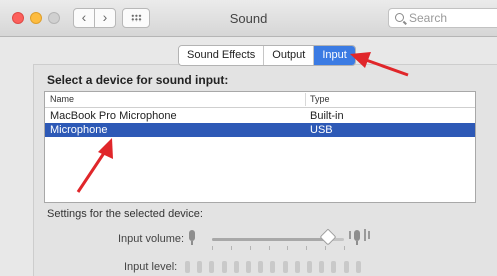  What do you see at coordinates (379, 64) in the screenshot?
I see `annotation-arrow-input-tab` at bounding box center [379, 64].